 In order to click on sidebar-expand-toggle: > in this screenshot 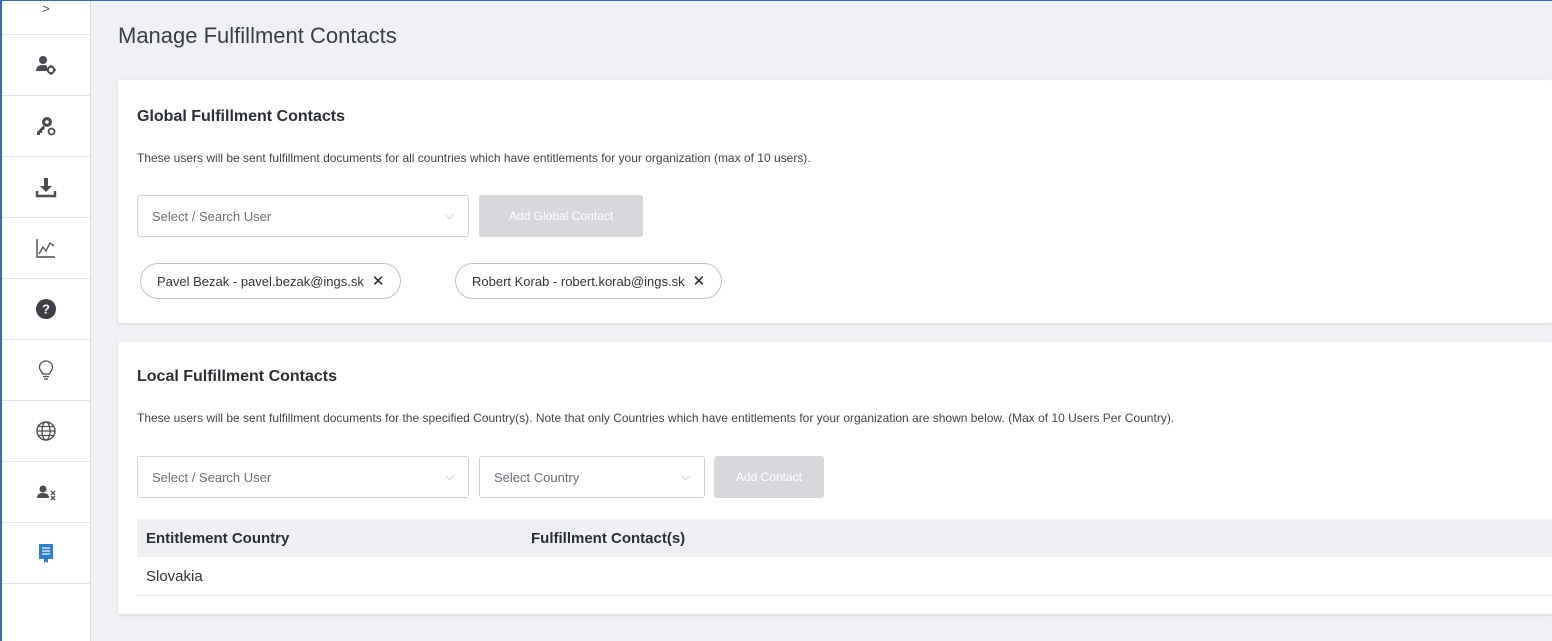, I will do `click(46, 18)`.